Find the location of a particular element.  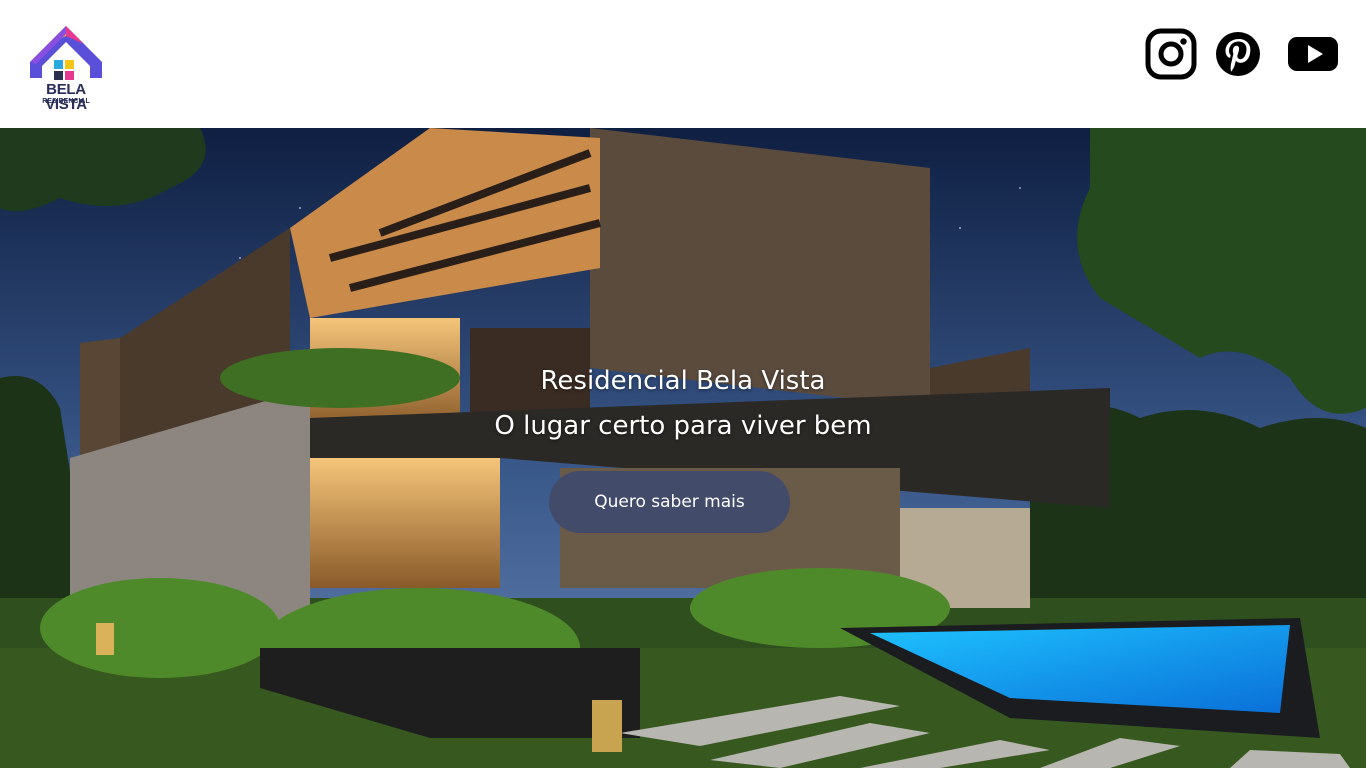

pinterest-icon is located at coordinates (1238, 54).